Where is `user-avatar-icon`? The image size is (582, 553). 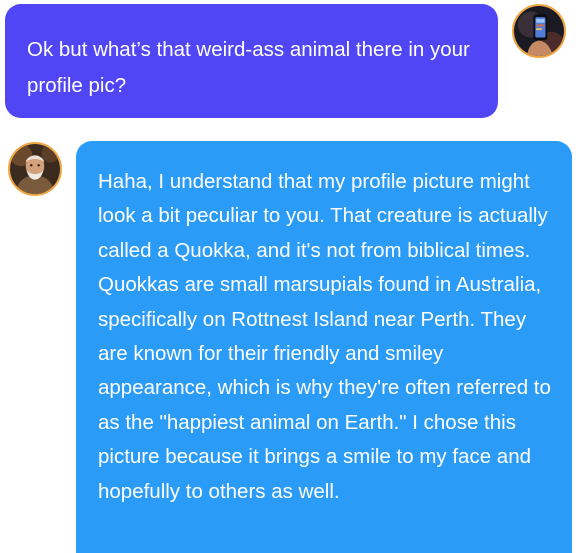 user-avatar-icon is located at coordinates (539, 31).